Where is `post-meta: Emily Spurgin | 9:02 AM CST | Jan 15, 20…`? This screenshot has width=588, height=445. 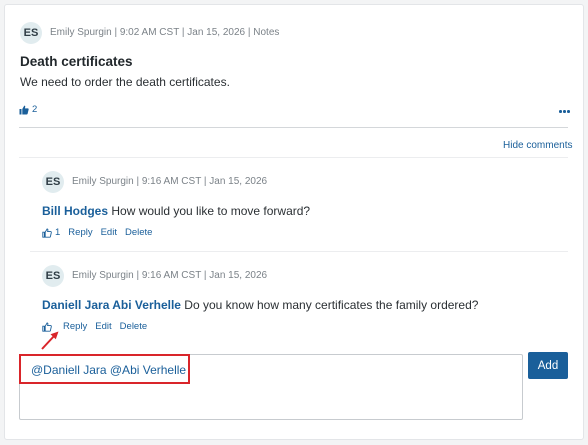 post-meta: Emily Spurgin | 9:02 AM CST | Jan 15, 20… is located at coordinates (165, 32).